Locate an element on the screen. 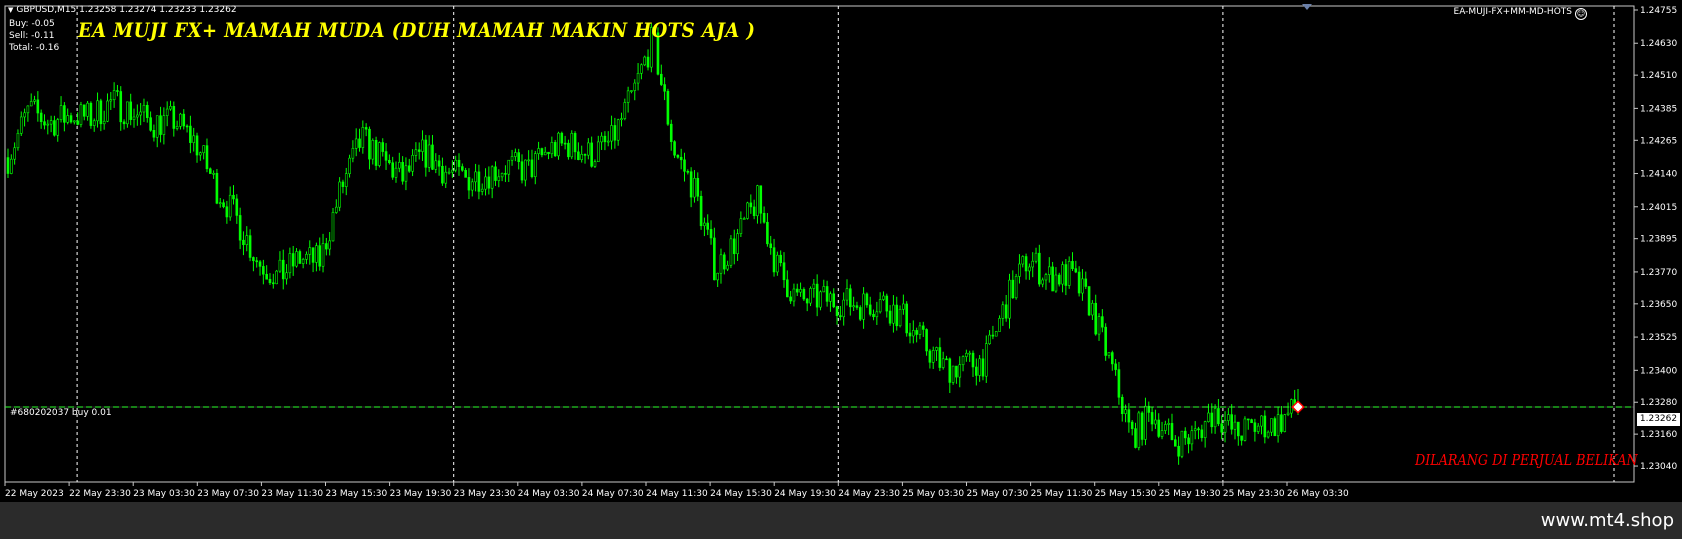 This screenshot has width=1682, height=539. smiley-icon: ☺ is located at coordinates (1581, 14).